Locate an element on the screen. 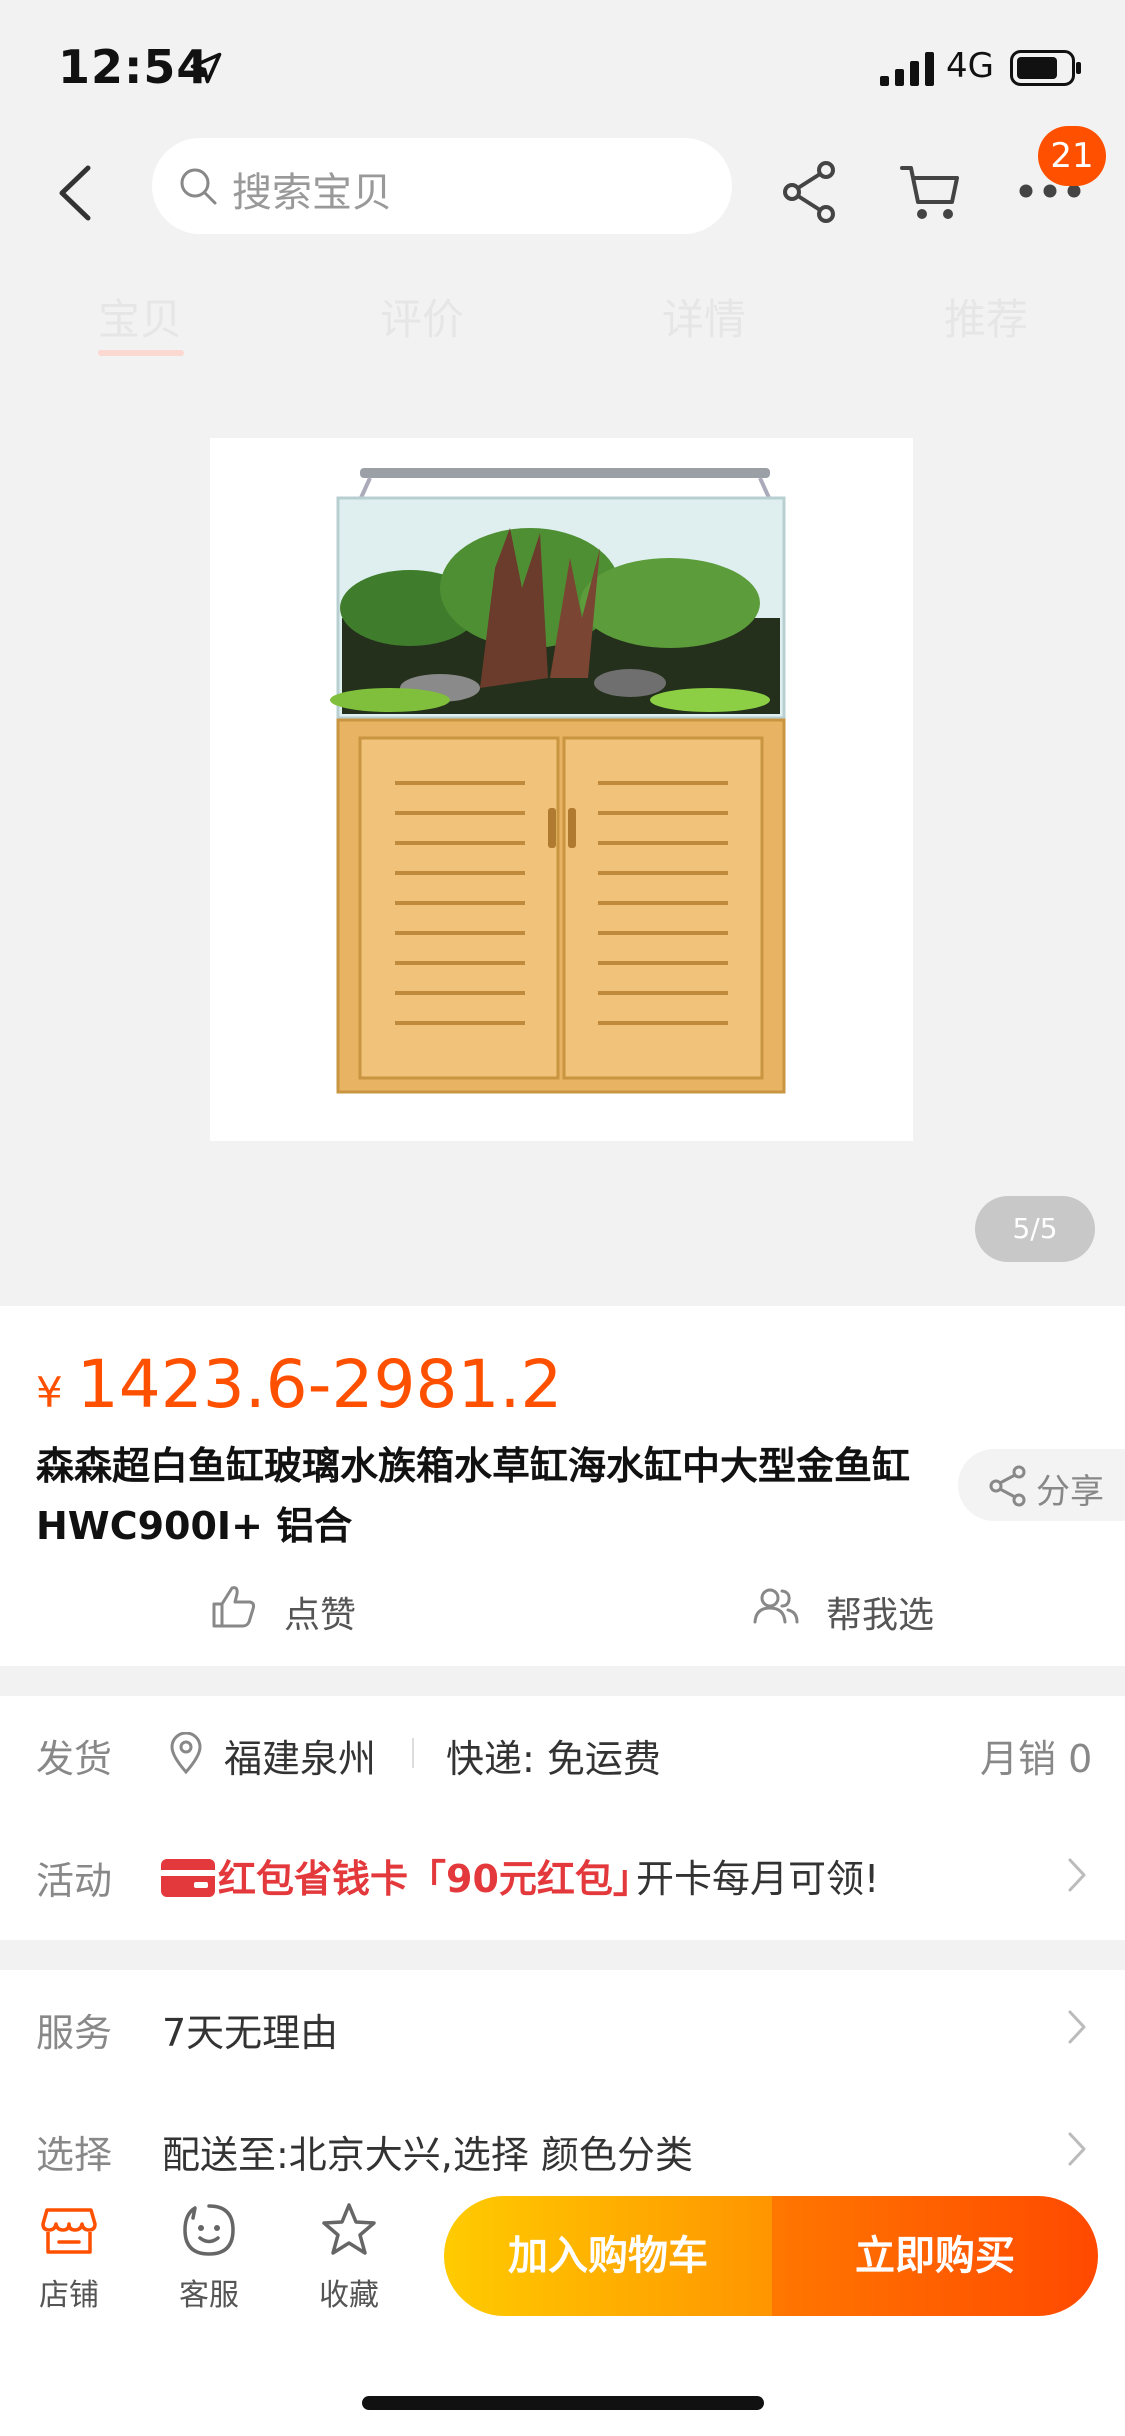 This screenshot has width=1125, height=2436. shipping-label: 发货 is located at coordinates (74, 1759).